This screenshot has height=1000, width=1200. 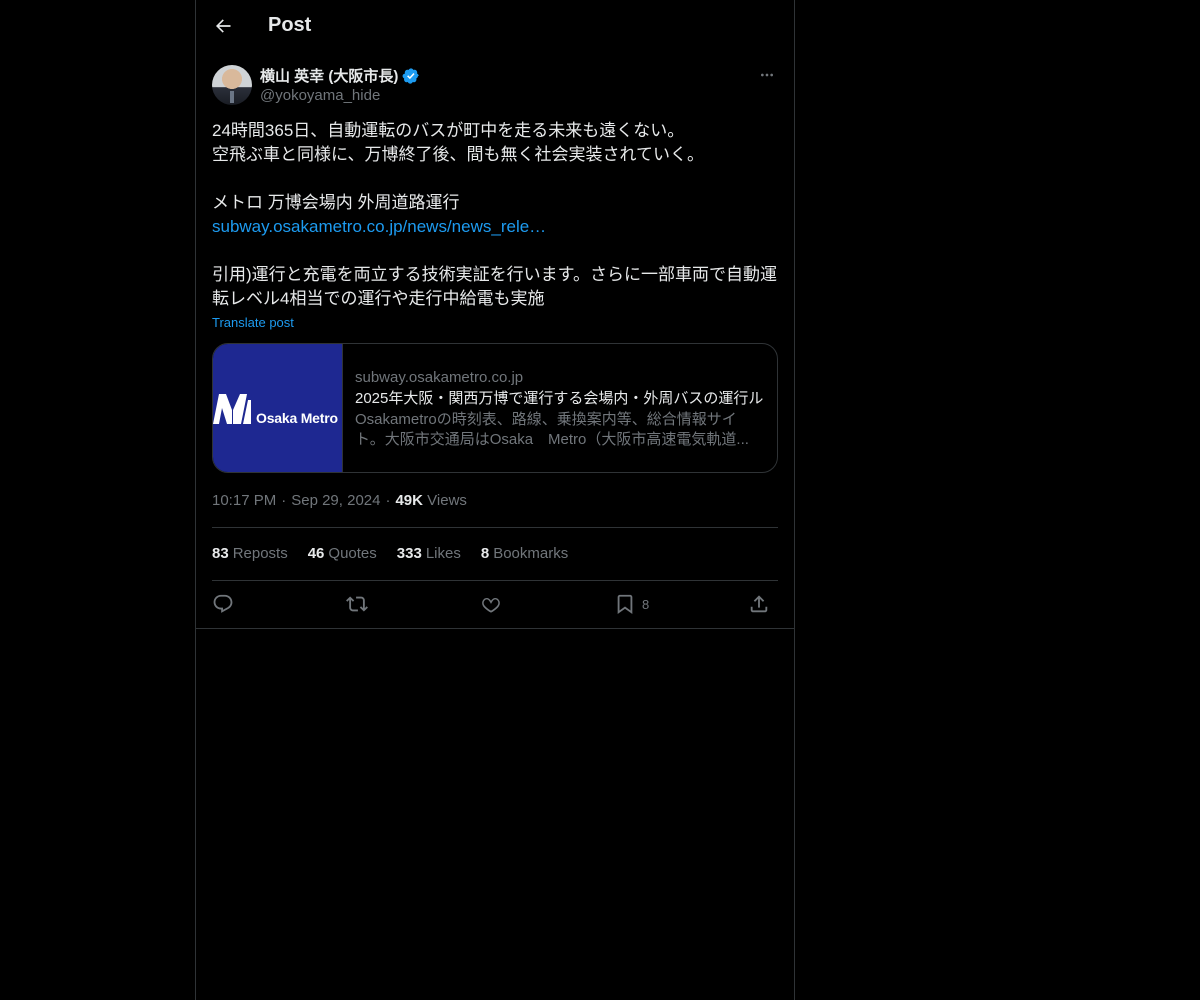 What do you see at coordinates (625, 604) in the screenshot?
I see `bookmark-icon` at bounding box center [625, 604].